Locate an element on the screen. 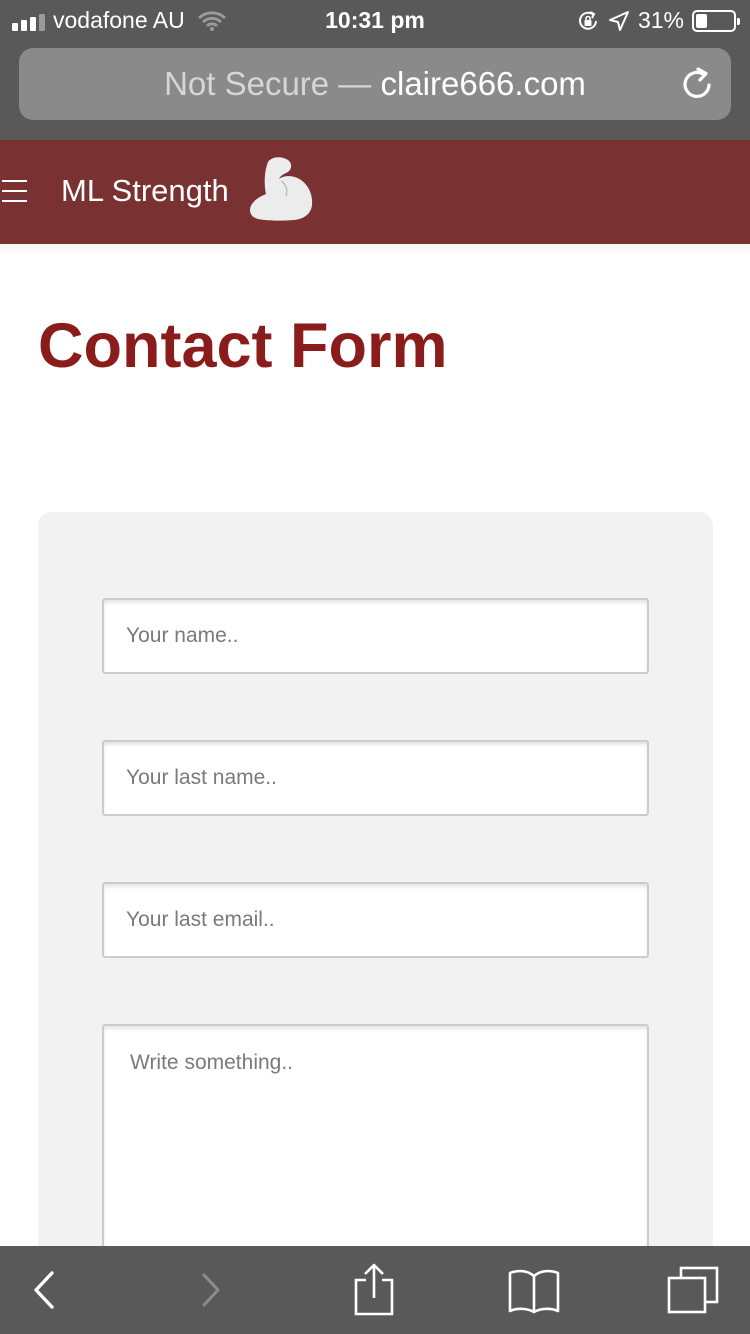  page-title: Contact Form is located at coordinates (243, 346).